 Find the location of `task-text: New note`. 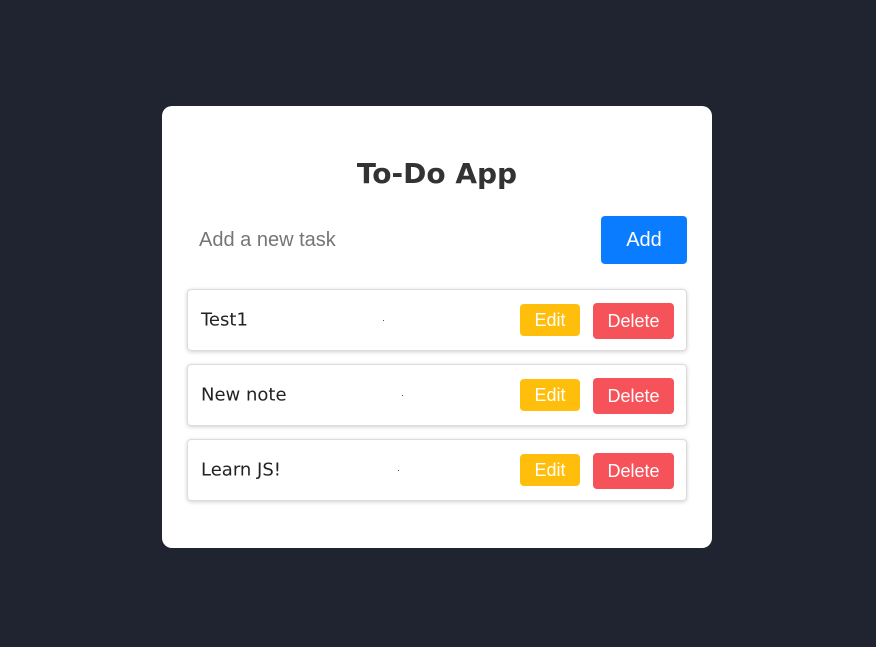

task-text: New note is located at coordinates (244, 395).